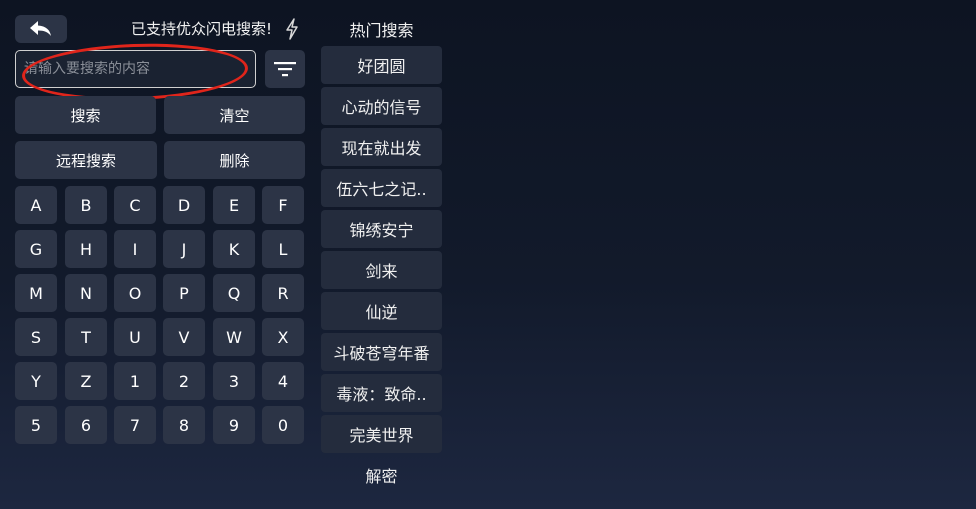 The height and width of the screenshot is (509, 976). What do you see at coordinates (184, 381) in the screenshot?
I see `key-2: 2` at bounding box center [184, 381].